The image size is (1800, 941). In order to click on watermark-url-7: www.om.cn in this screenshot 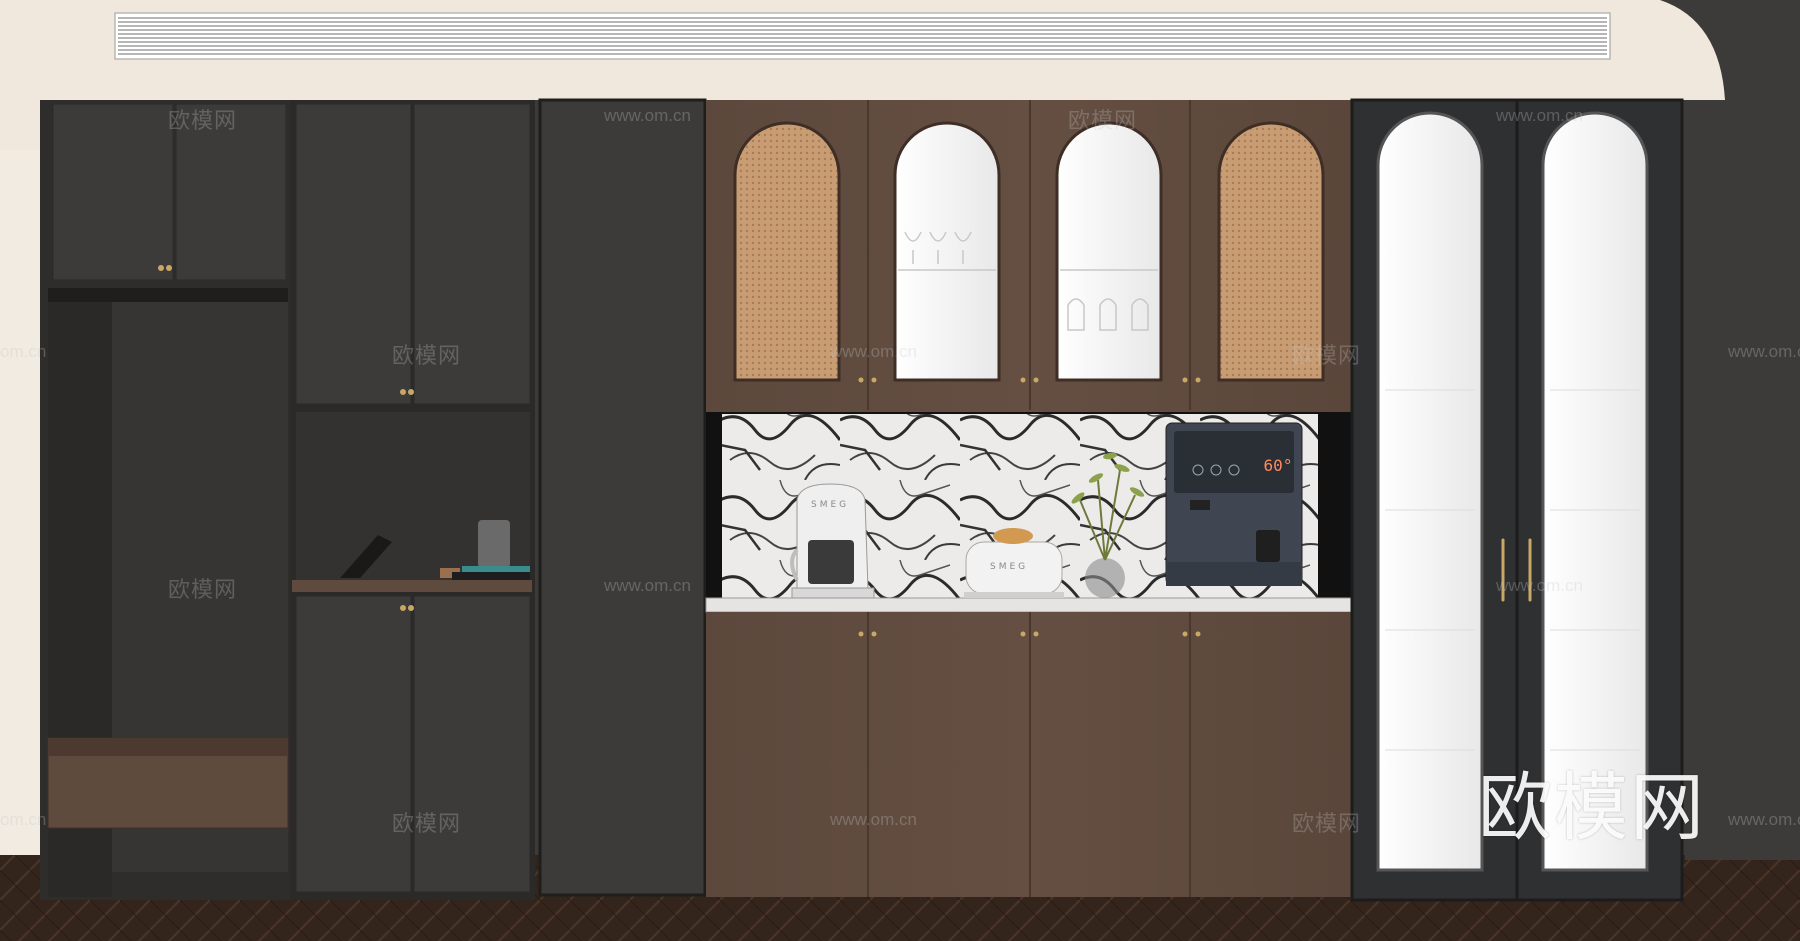, I will do `click(1764, 351)`.